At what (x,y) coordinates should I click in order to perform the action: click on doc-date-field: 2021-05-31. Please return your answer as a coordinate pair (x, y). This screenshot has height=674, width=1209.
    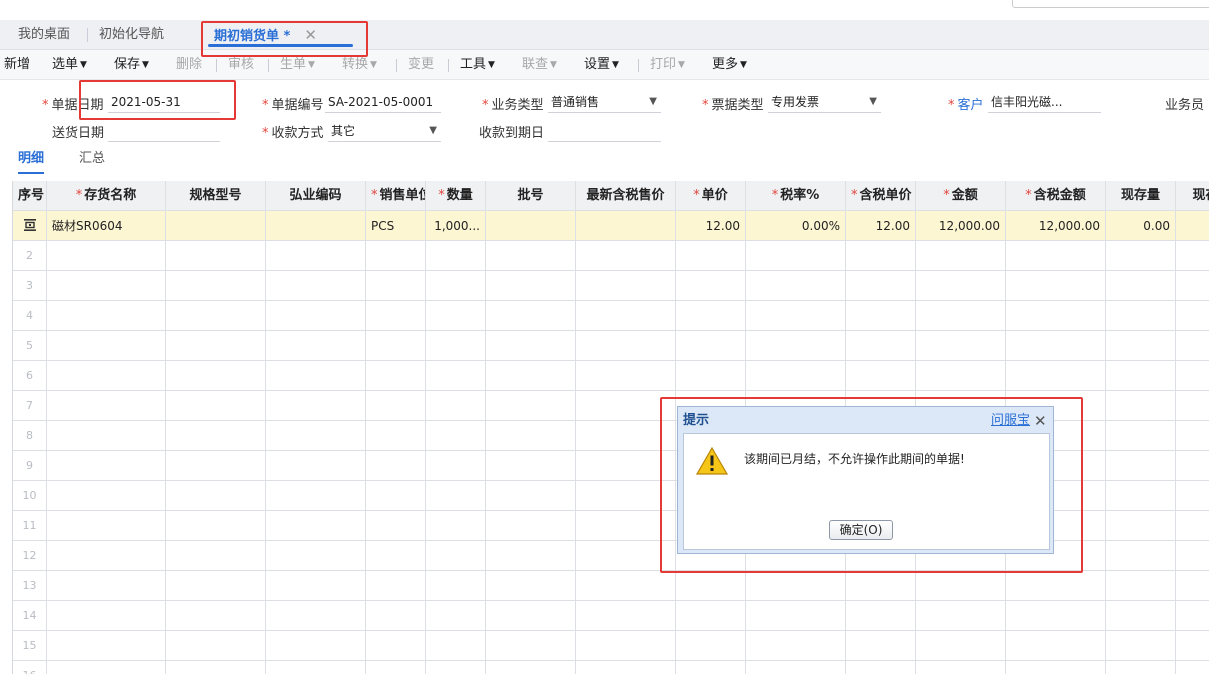
    Looking at the image, I should click on (164, 102).